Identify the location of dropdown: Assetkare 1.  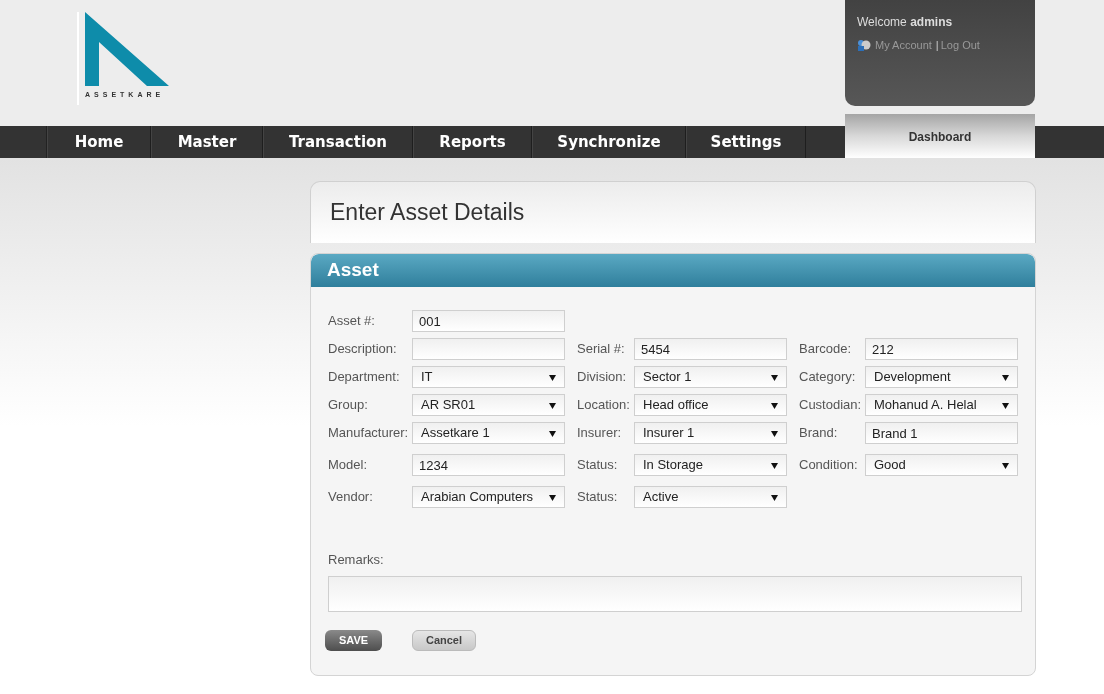
(488, 433).